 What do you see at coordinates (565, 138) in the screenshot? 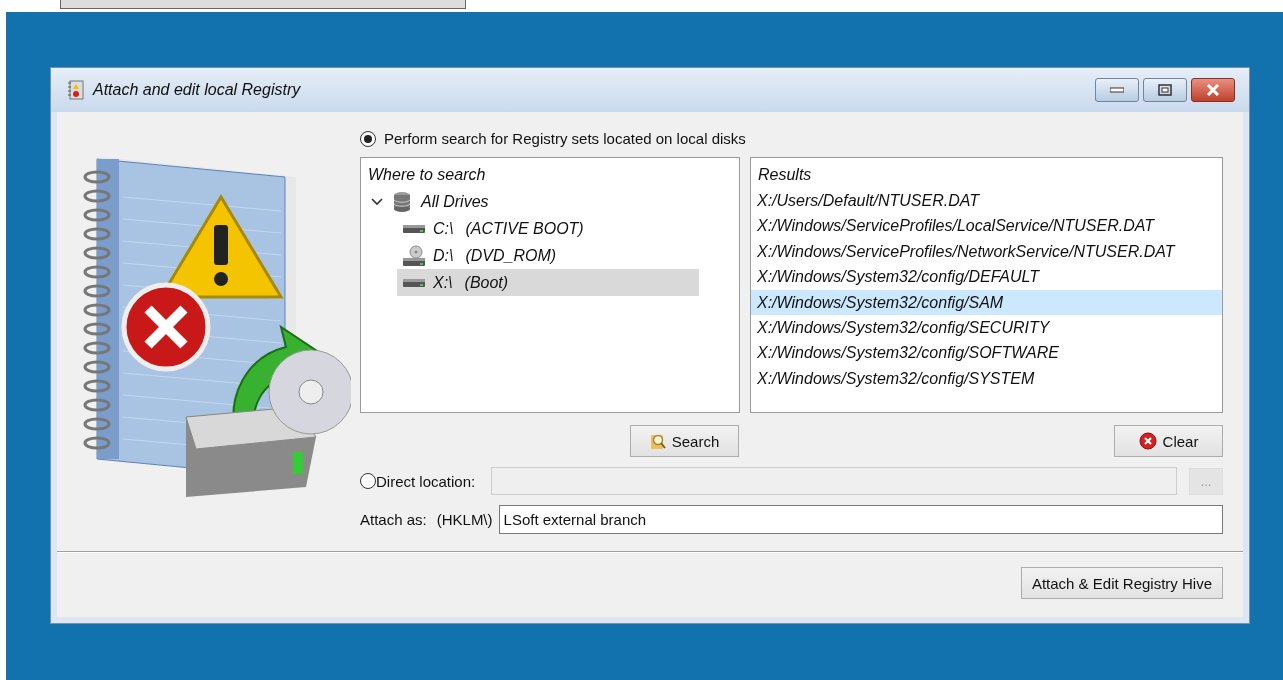
I see `option-label: Perform search for Registry sets located on local disks` at bounding box center [565, 138].